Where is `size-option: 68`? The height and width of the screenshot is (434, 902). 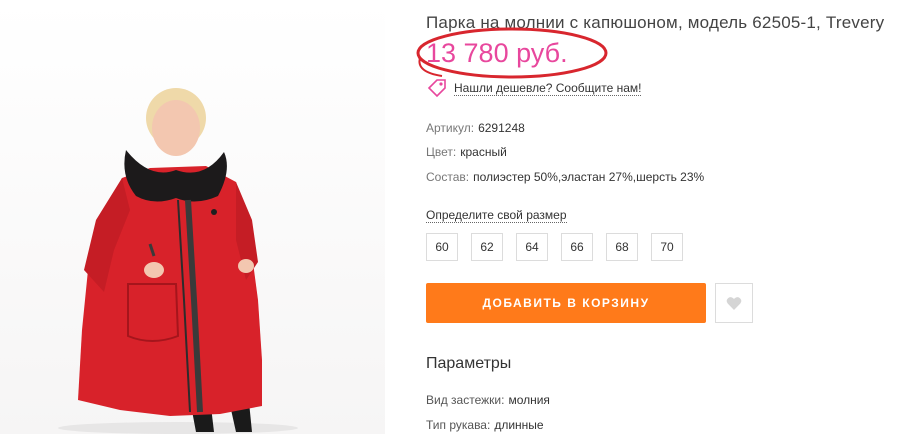
size-option: 68 is located at coordinates (622, 247).